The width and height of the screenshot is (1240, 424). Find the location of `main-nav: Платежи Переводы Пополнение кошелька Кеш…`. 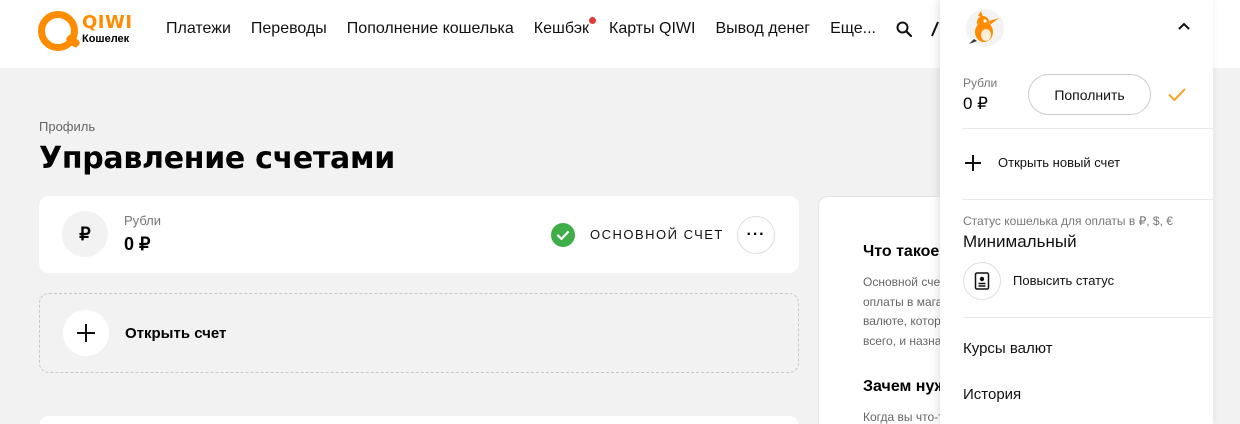

main-nav: Платежи Переводы Пополнение кошелька Кеш… is located at coordinates (531, 28).